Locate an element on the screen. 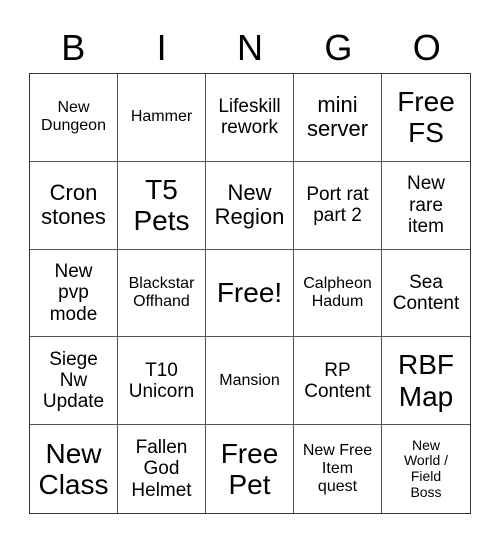 This screenshot has width=500, height=544. bingo-cell: Blackstar Offhand is located at coordinates (162, 293).